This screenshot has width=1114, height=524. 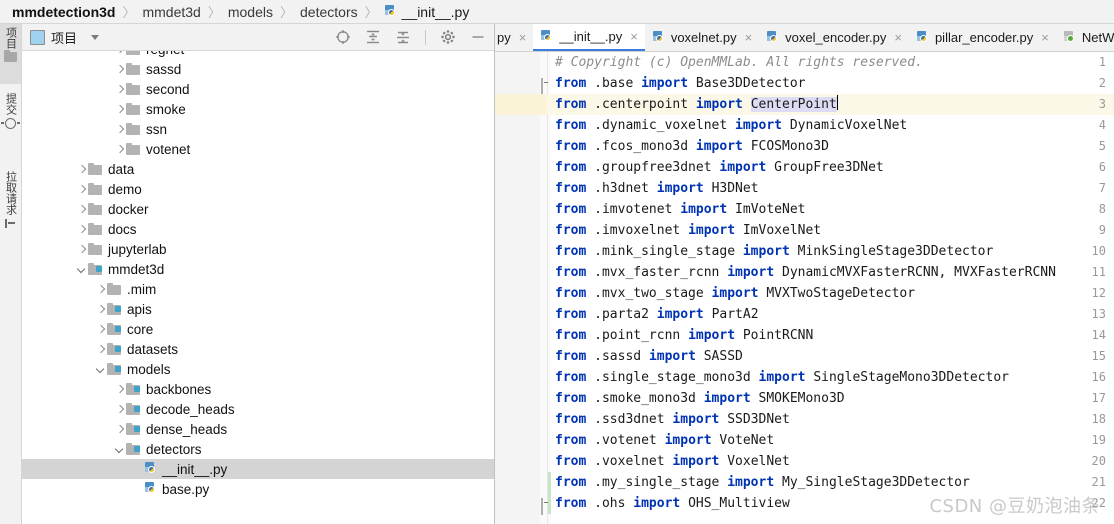 I want to click on tool-button-project: 项目, so click(x=10, y=54).